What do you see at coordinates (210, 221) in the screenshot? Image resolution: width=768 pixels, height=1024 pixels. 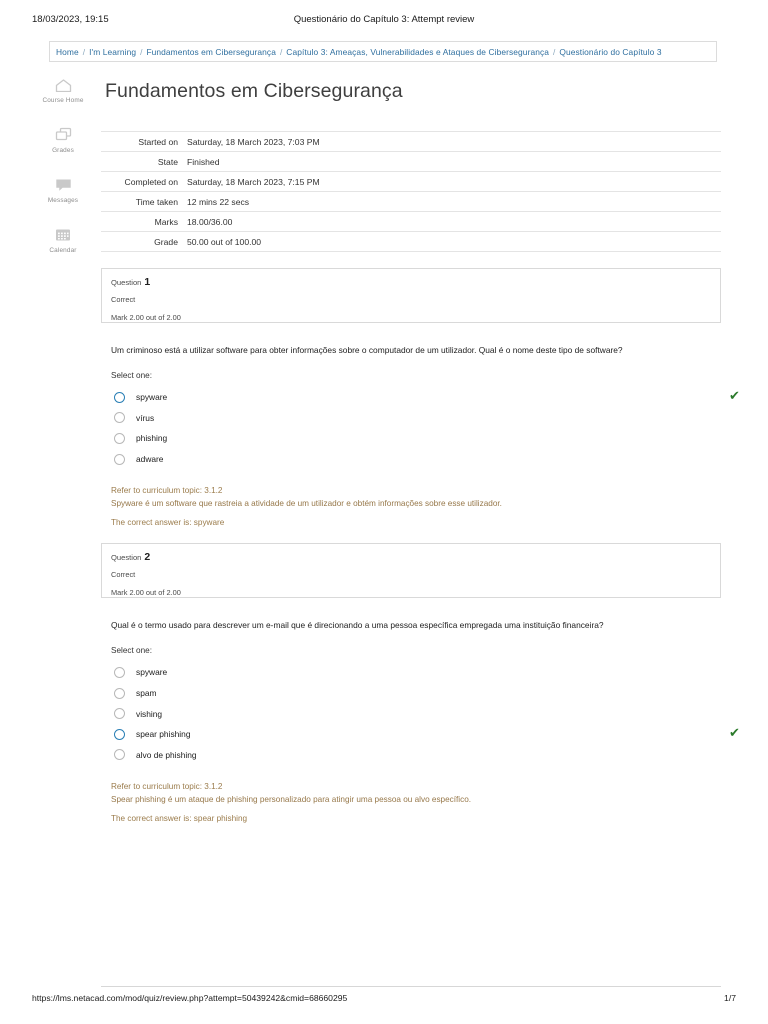 I see `summary-row-value: 18.00/36.00` at bounding box center [210, 221].